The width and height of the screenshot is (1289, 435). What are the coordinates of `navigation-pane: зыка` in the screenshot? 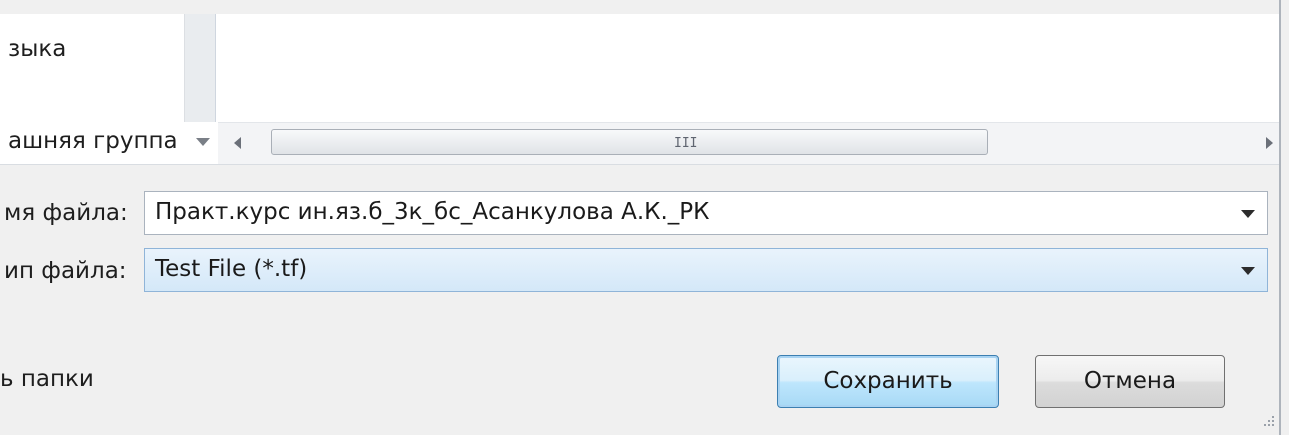 It's located at (92, 68).